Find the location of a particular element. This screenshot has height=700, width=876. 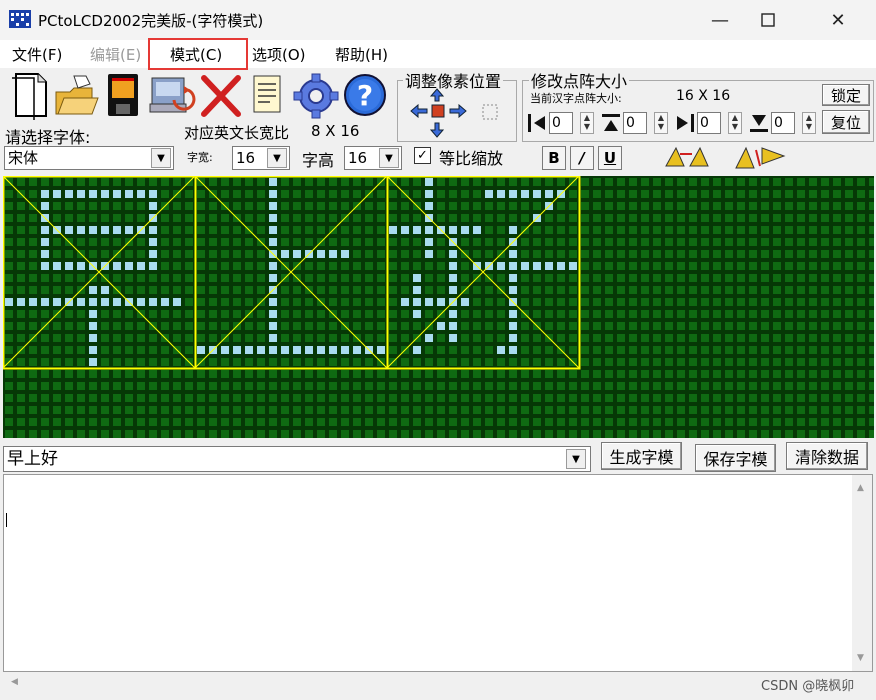

vertical-scrollbar: ▲ ▼ is located at coordinates (862, 573).